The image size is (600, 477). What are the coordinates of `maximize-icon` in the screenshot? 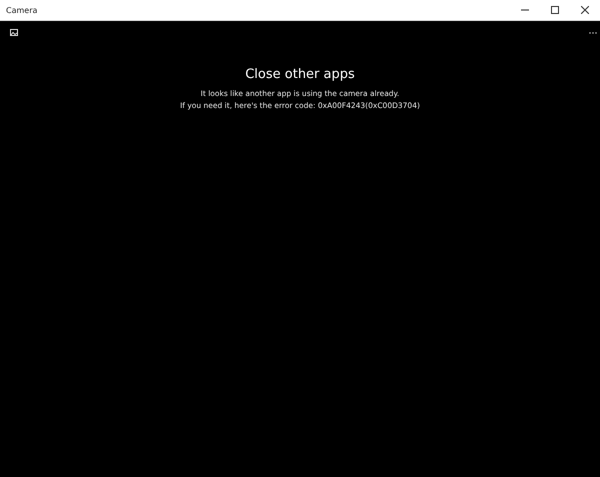 It's located at (555, 10).